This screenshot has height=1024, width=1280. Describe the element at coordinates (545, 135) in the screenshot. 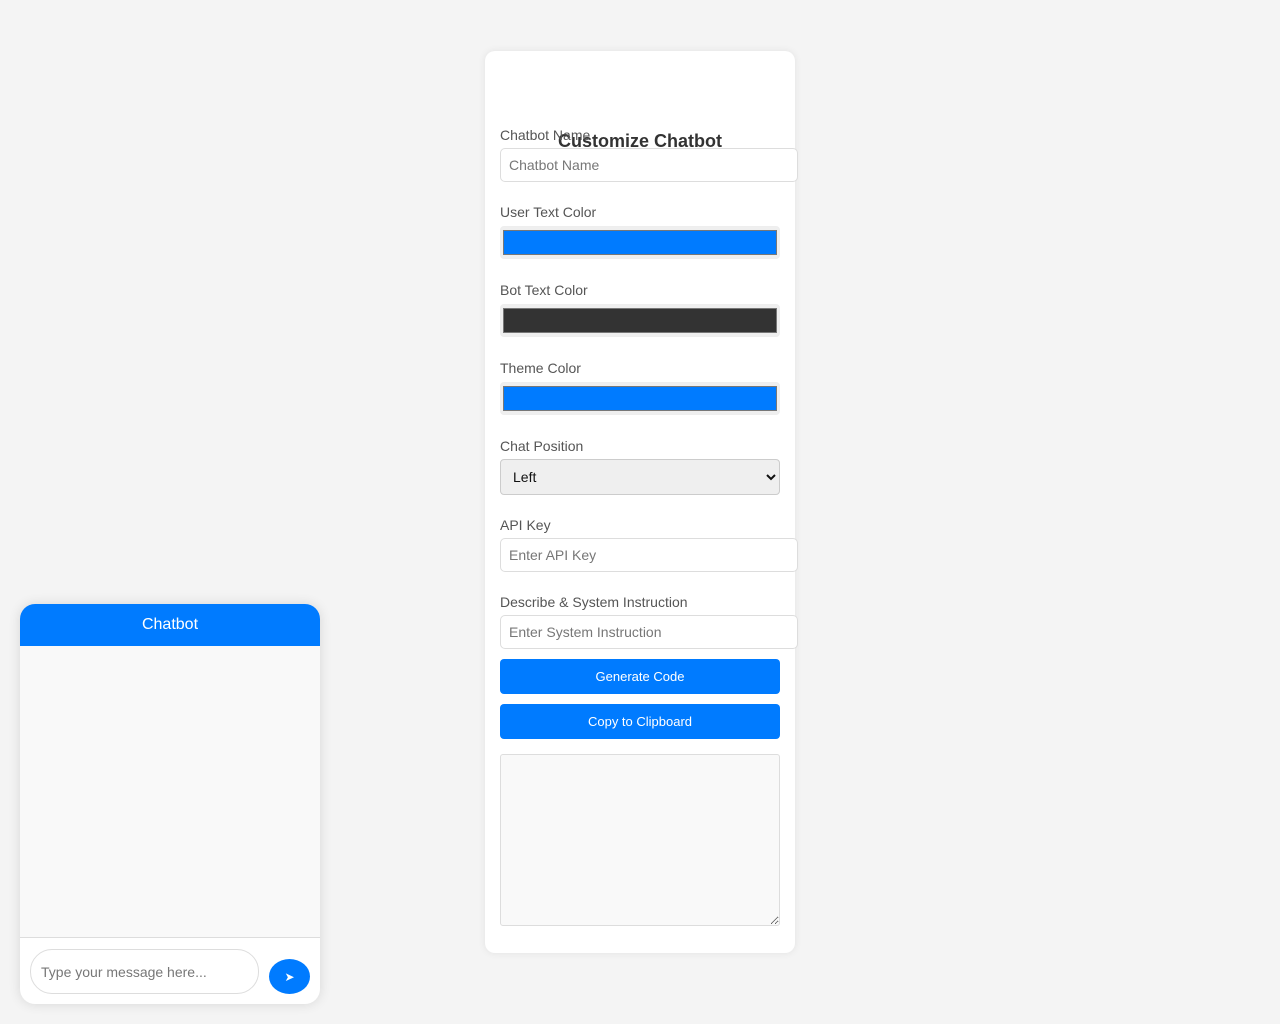

I see `chatbot-name-label: Chatbot Name` at that location.